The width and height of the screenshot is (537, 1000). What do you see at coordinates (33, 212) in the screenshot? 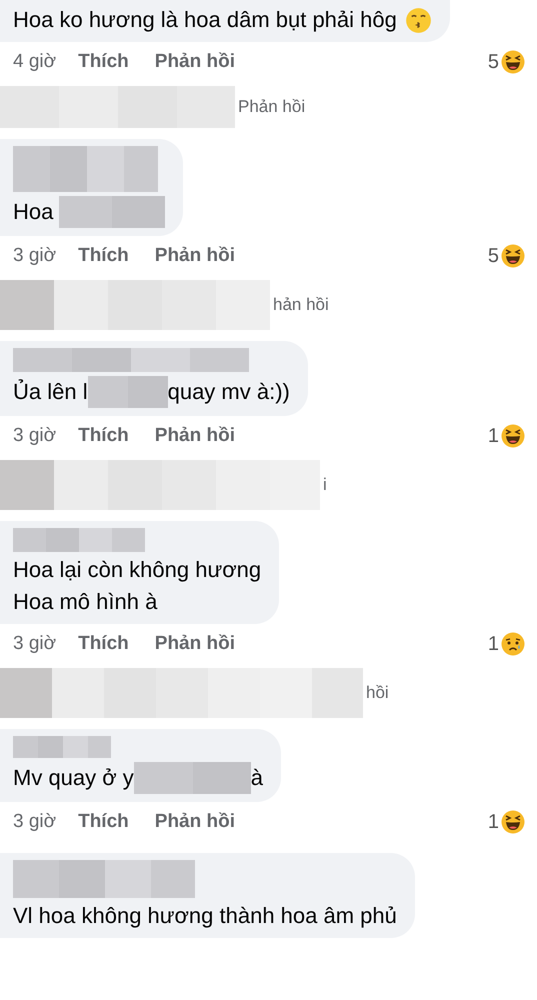
I see `comment-text: Hoa` at bounding box center [33, 212].